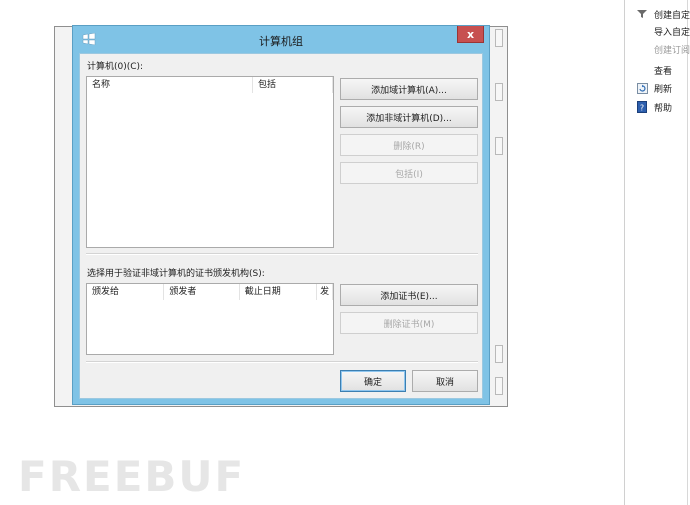  I want to click on certificates-list: 颁发给 颁发者 截止日期 发, so click(210, 319).